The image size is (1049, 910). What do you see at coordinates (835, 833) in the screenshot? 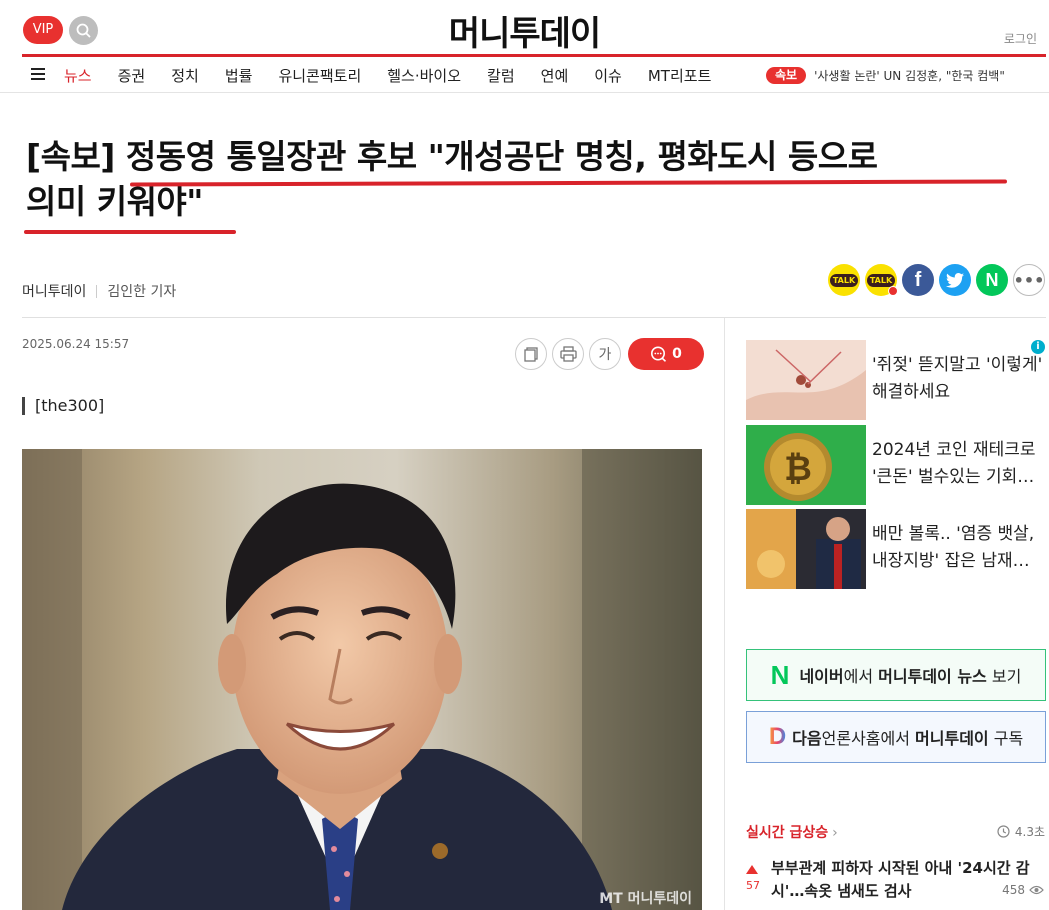
I see `chevron-right-icon: ›` at bounding box center [835, 833].